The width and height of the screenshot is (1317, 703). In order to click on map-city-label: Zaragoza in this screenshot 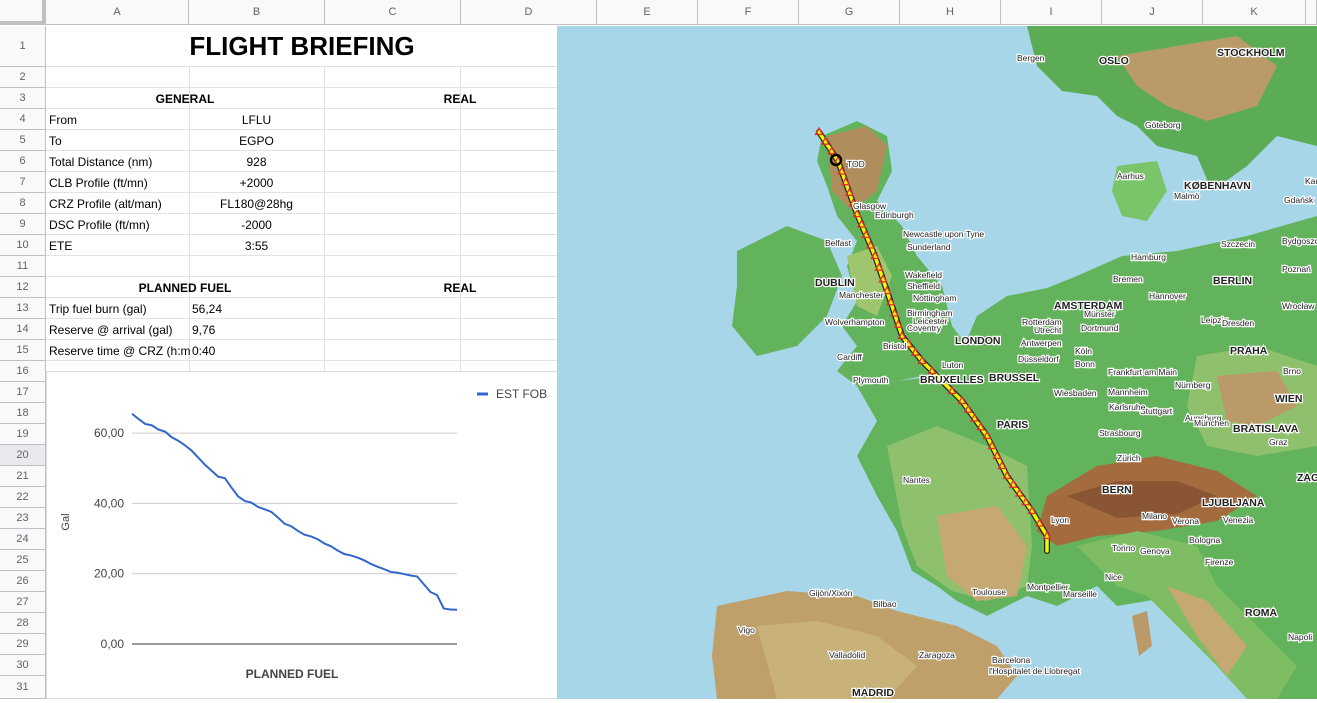, I will do `click(937, 655)`.